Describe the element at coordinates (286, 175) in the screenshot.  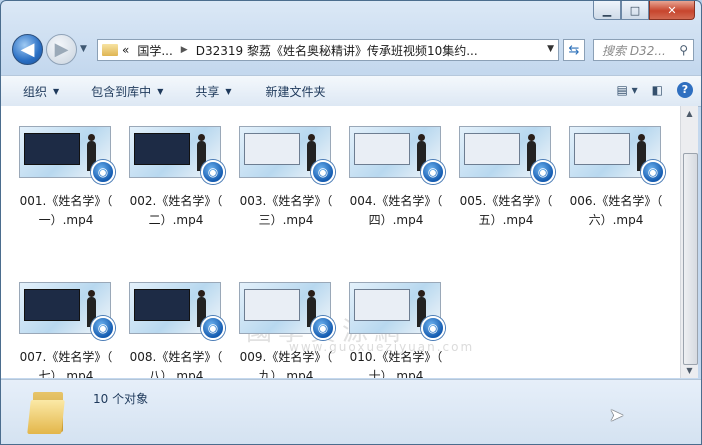
I see `file-item: ◉ 003.《姓名学》（ 三）.mp4` at that location.